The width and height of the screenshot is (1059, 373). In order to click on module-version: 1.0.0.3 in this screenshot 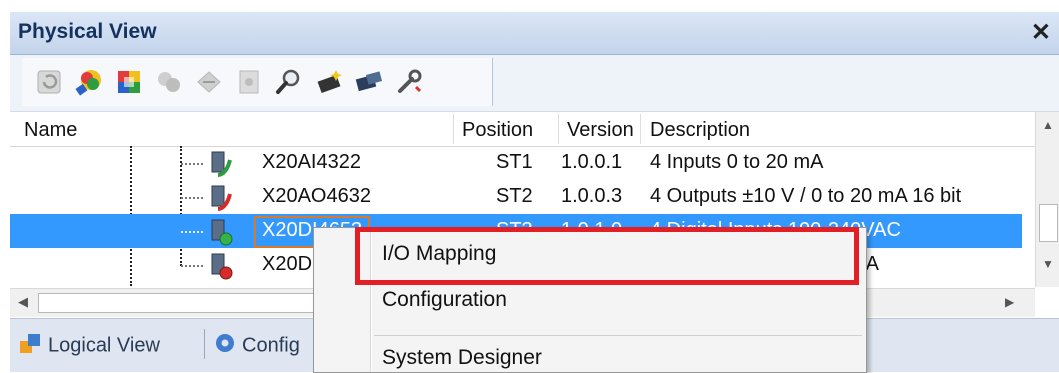, I will do `click(592, 196)`.